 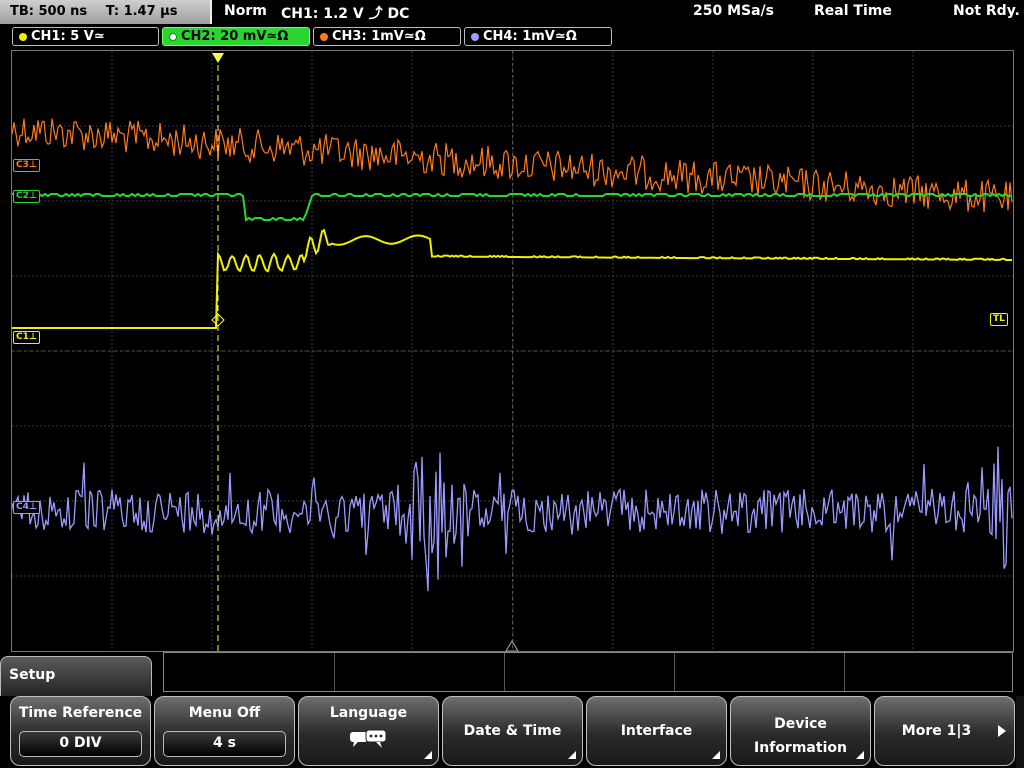 I want to click on channel-chip-ch3: CH3: 1mV≃Ω, so click(x=387, y=36).